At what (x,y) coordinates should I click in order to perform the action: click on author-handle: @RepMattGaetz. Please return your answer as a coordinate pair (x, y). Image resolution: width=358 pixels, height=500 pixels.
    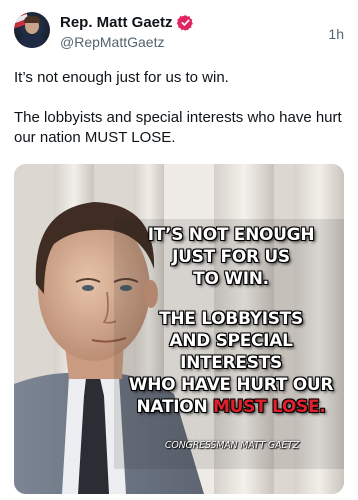
    Looking at the image, I should click on (112, 42).